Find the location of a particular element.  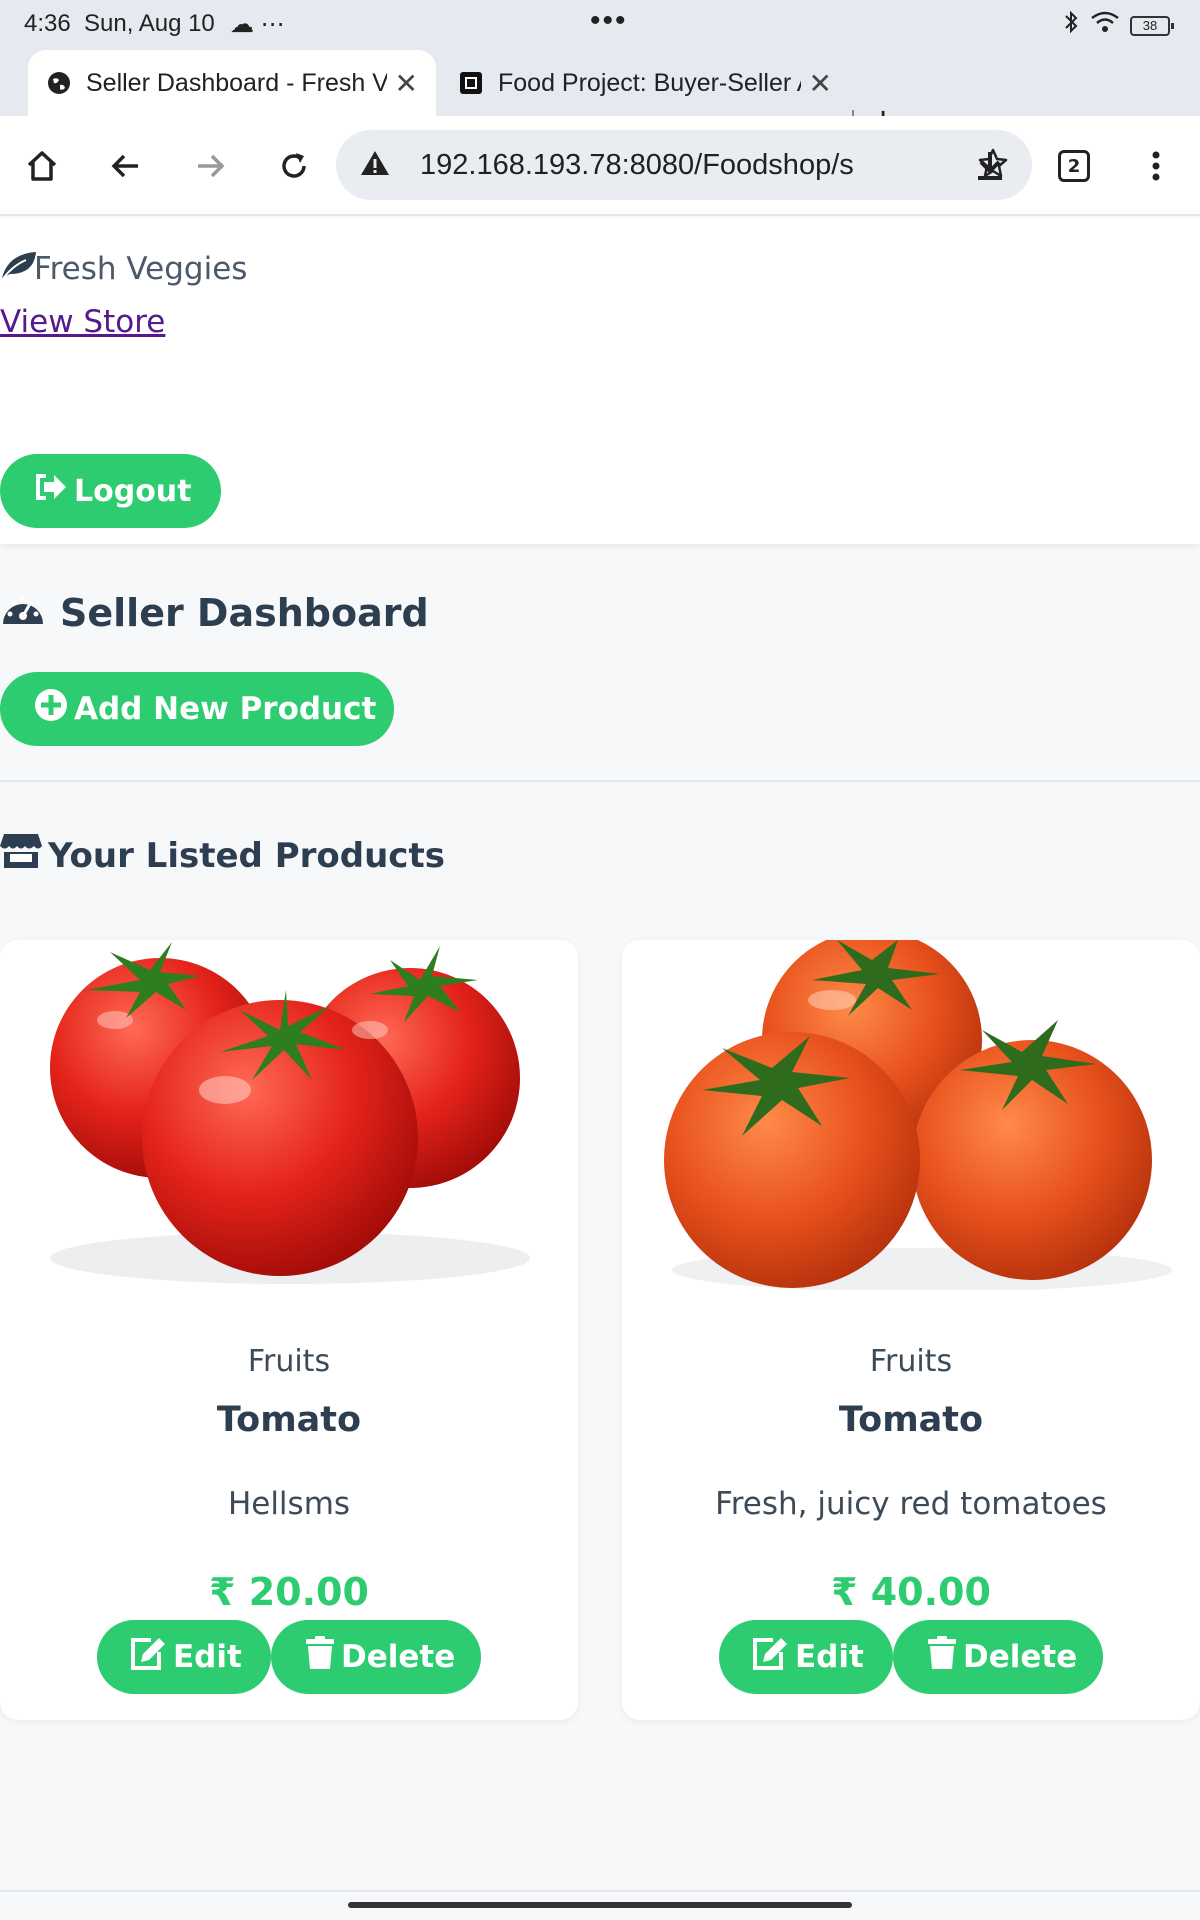

reload-icon is located at coordinates (294, 166).